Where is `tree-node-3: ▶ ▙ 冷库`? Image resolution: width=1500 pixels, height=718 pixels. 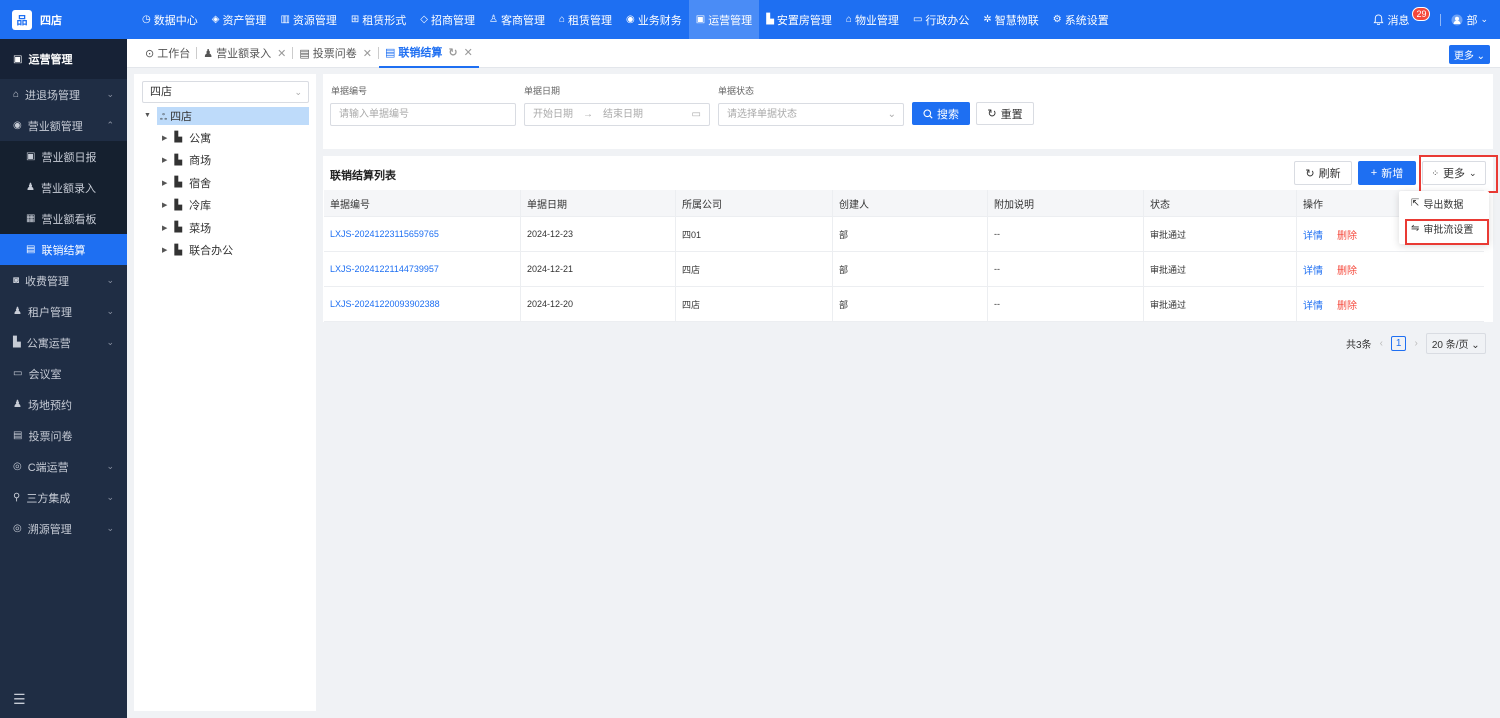
tree-node-3: ▶ ▙ 冷库 is located at coordinates (186, 205).